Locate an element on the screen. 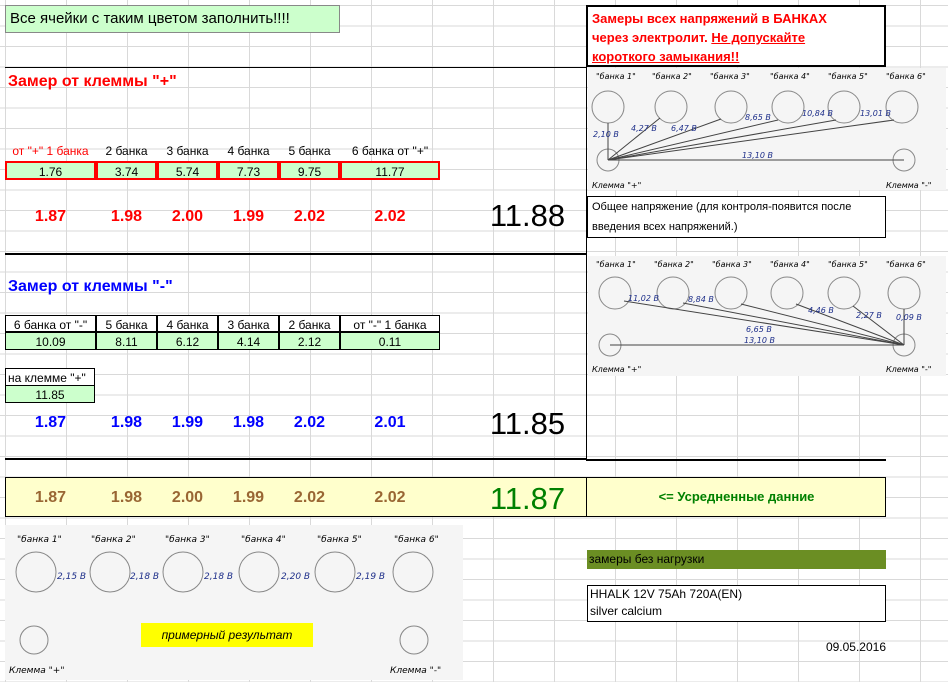 The image size is (948, 685). ex-bank-2-label: "банка 2" is located at coordinates (113, 540).